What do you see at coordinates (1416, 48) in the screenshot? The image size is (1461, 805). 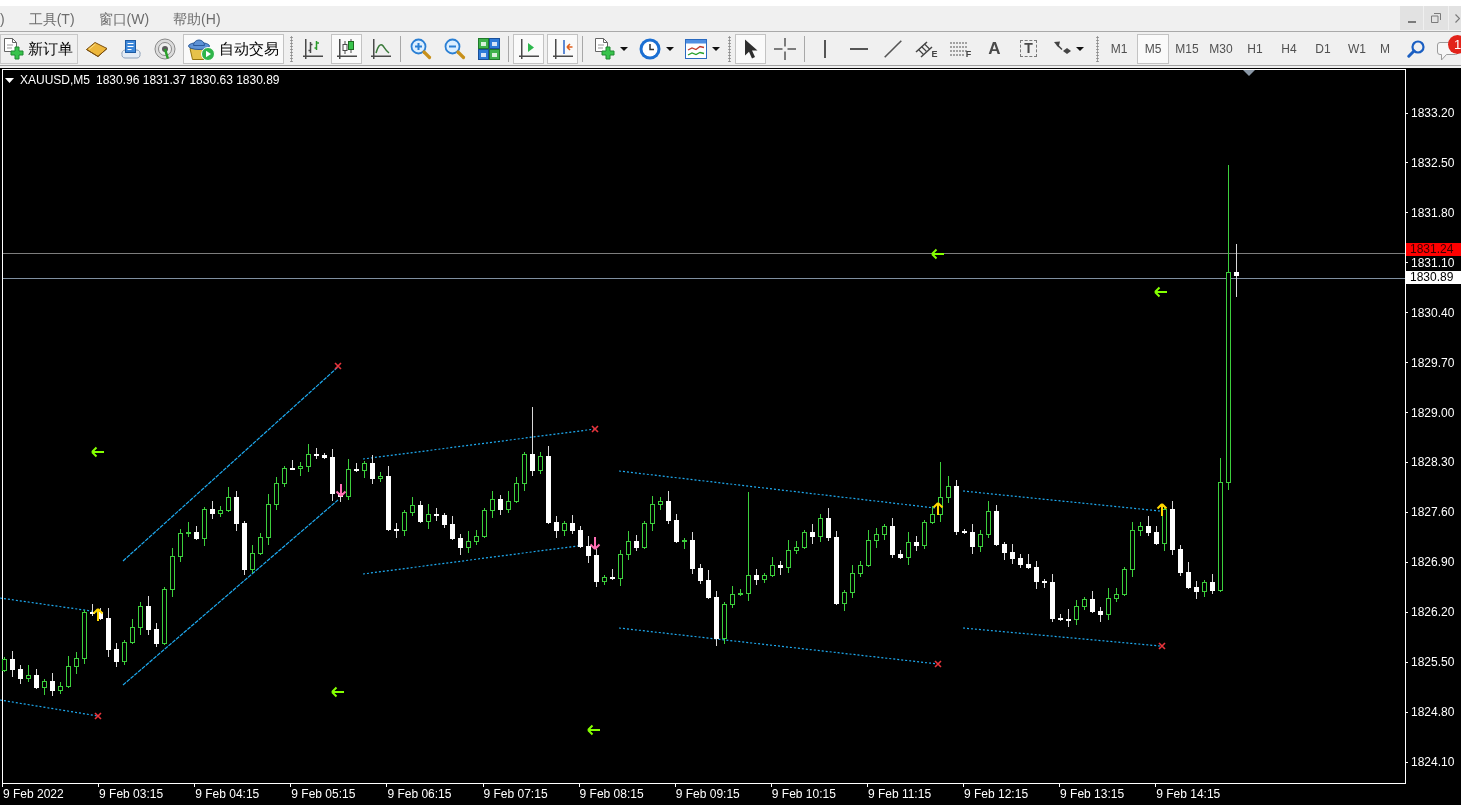 I see `search-icon` at bounding box center [1416, 48].